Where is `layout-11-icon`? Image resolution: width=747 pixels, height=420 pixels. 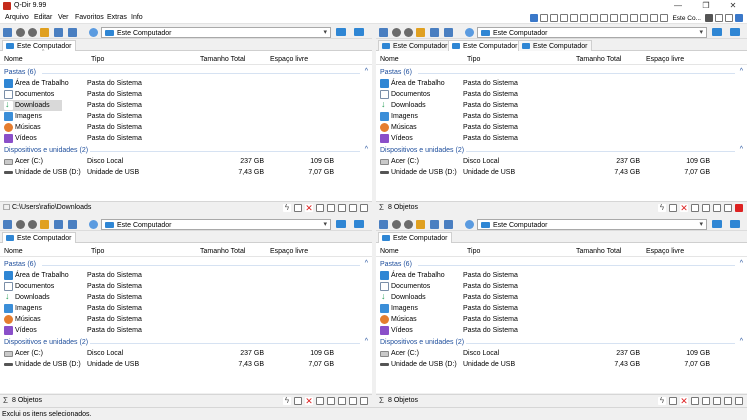
layout-11-icon is located at coordinates (654, 18).